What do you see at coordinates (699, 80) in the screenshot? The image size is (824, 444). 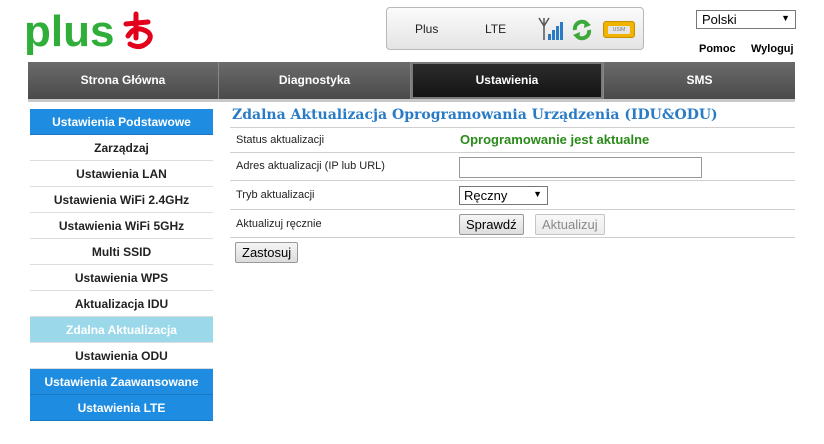 I see `tab-sms: SMS` at bounding box center [699, 80].